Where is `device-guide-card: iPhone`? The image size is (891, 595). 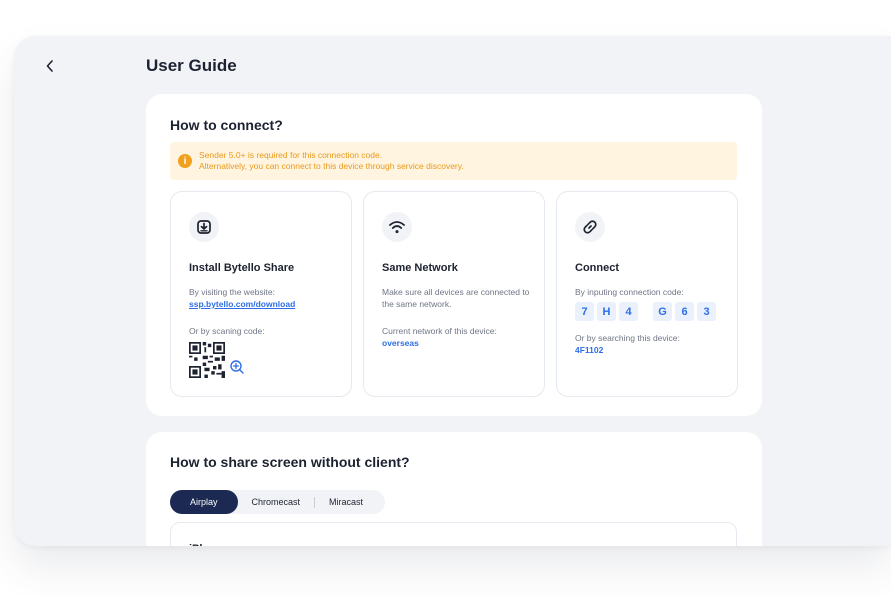 device-guide-card: iPhone is located at coordinates (453, 534).